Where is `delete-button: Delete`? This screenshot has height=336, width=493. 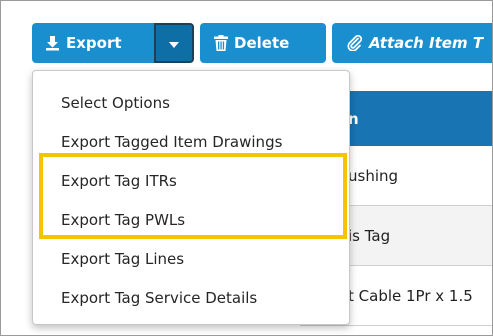 delete-button: Delete is located at coordinates (263, 43).